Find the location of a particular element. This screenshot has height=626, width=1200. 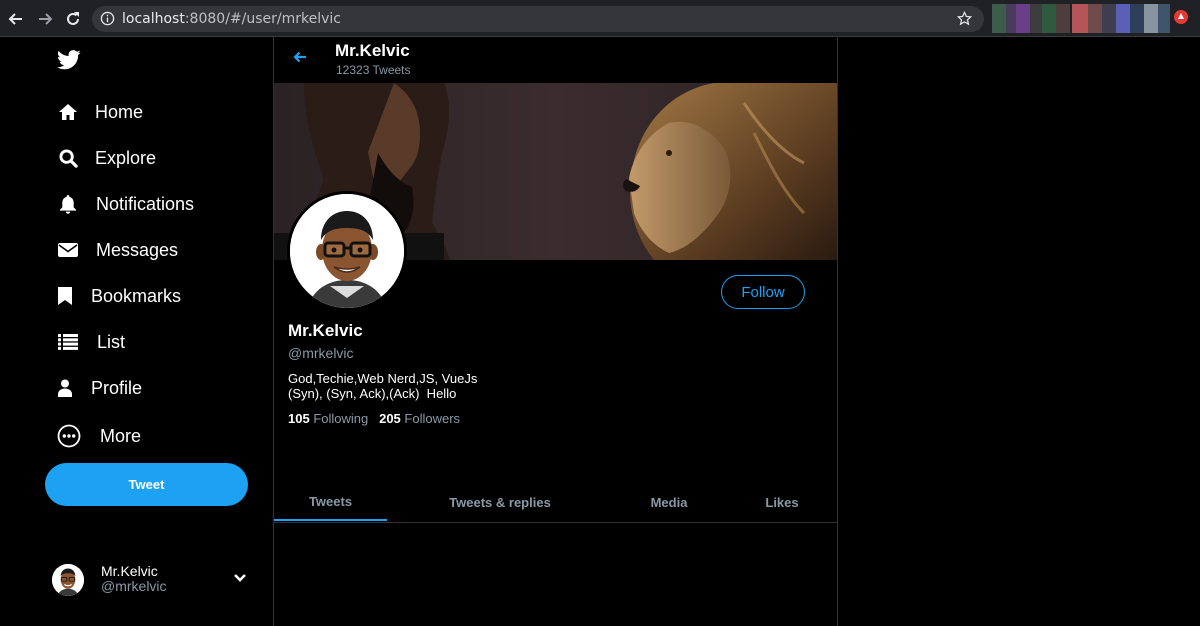

sidebar-item-list: List is located at coordinates (91, 342).